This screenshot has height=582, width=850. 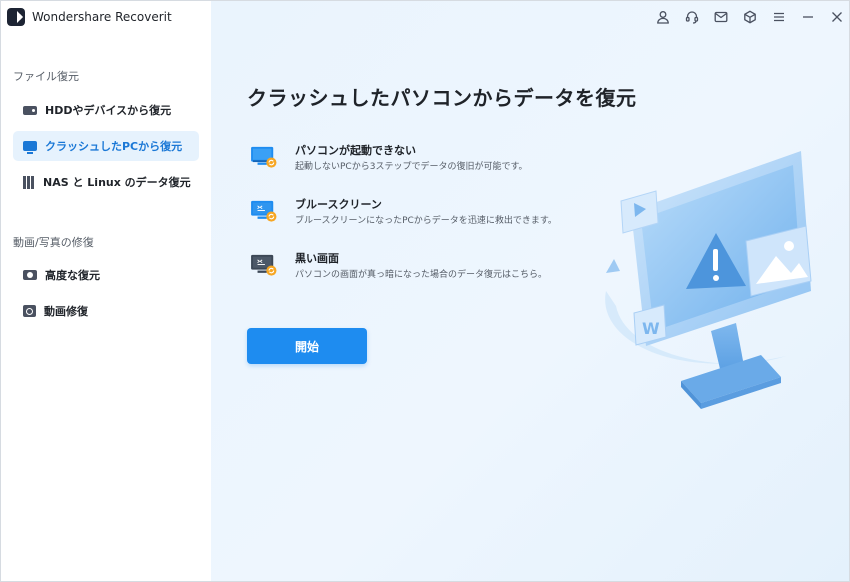 What do you see at coordinates (114, 146) in the screenshot?
I see `sidebar-item-label: クラッシュしたPCから復元` at bounding box center [114, 146].